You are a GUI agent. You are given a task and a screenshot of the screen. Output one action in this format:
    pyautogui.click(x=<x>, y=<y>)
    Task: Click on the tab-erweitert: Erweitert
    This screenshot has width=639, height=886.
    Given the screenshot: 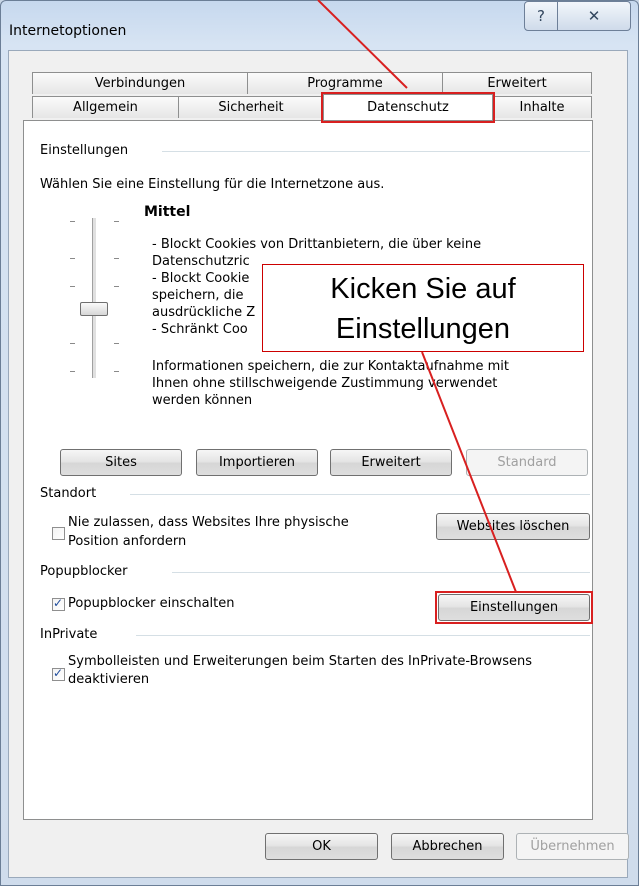 What is the action you would take?
    pyautogui.click(x=517, y=83)
    